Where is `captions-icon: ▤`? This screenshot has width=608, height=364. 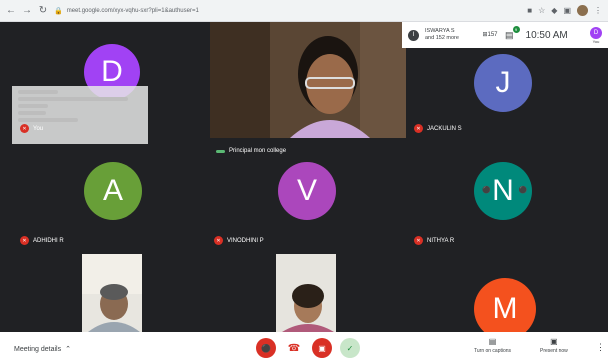
captions-icon: ▤ is located at coordinates (492, 341).